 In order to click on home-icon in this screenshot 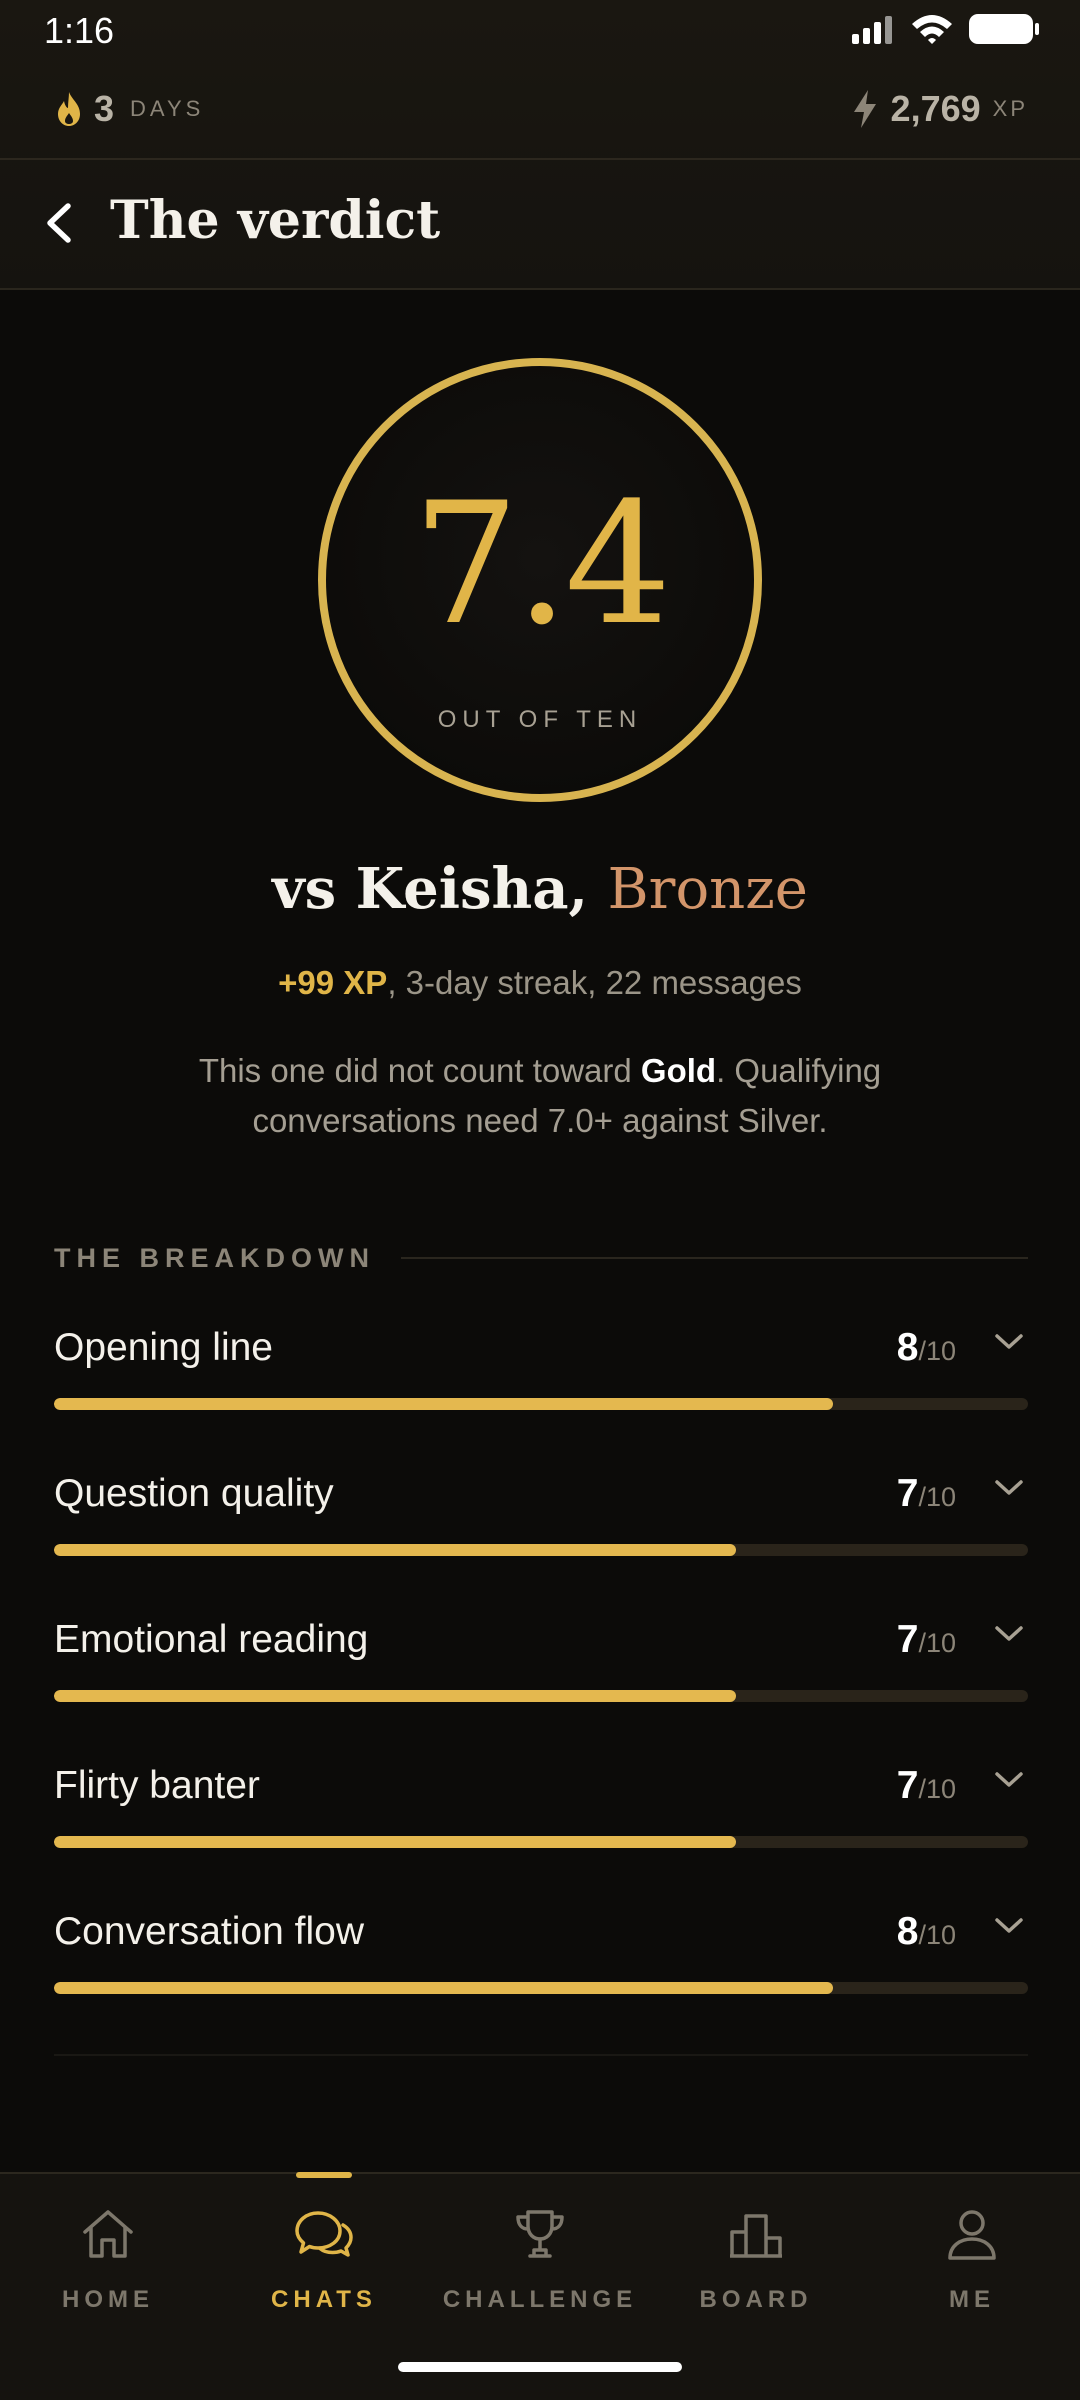, I will do `click(108, 2234)`.